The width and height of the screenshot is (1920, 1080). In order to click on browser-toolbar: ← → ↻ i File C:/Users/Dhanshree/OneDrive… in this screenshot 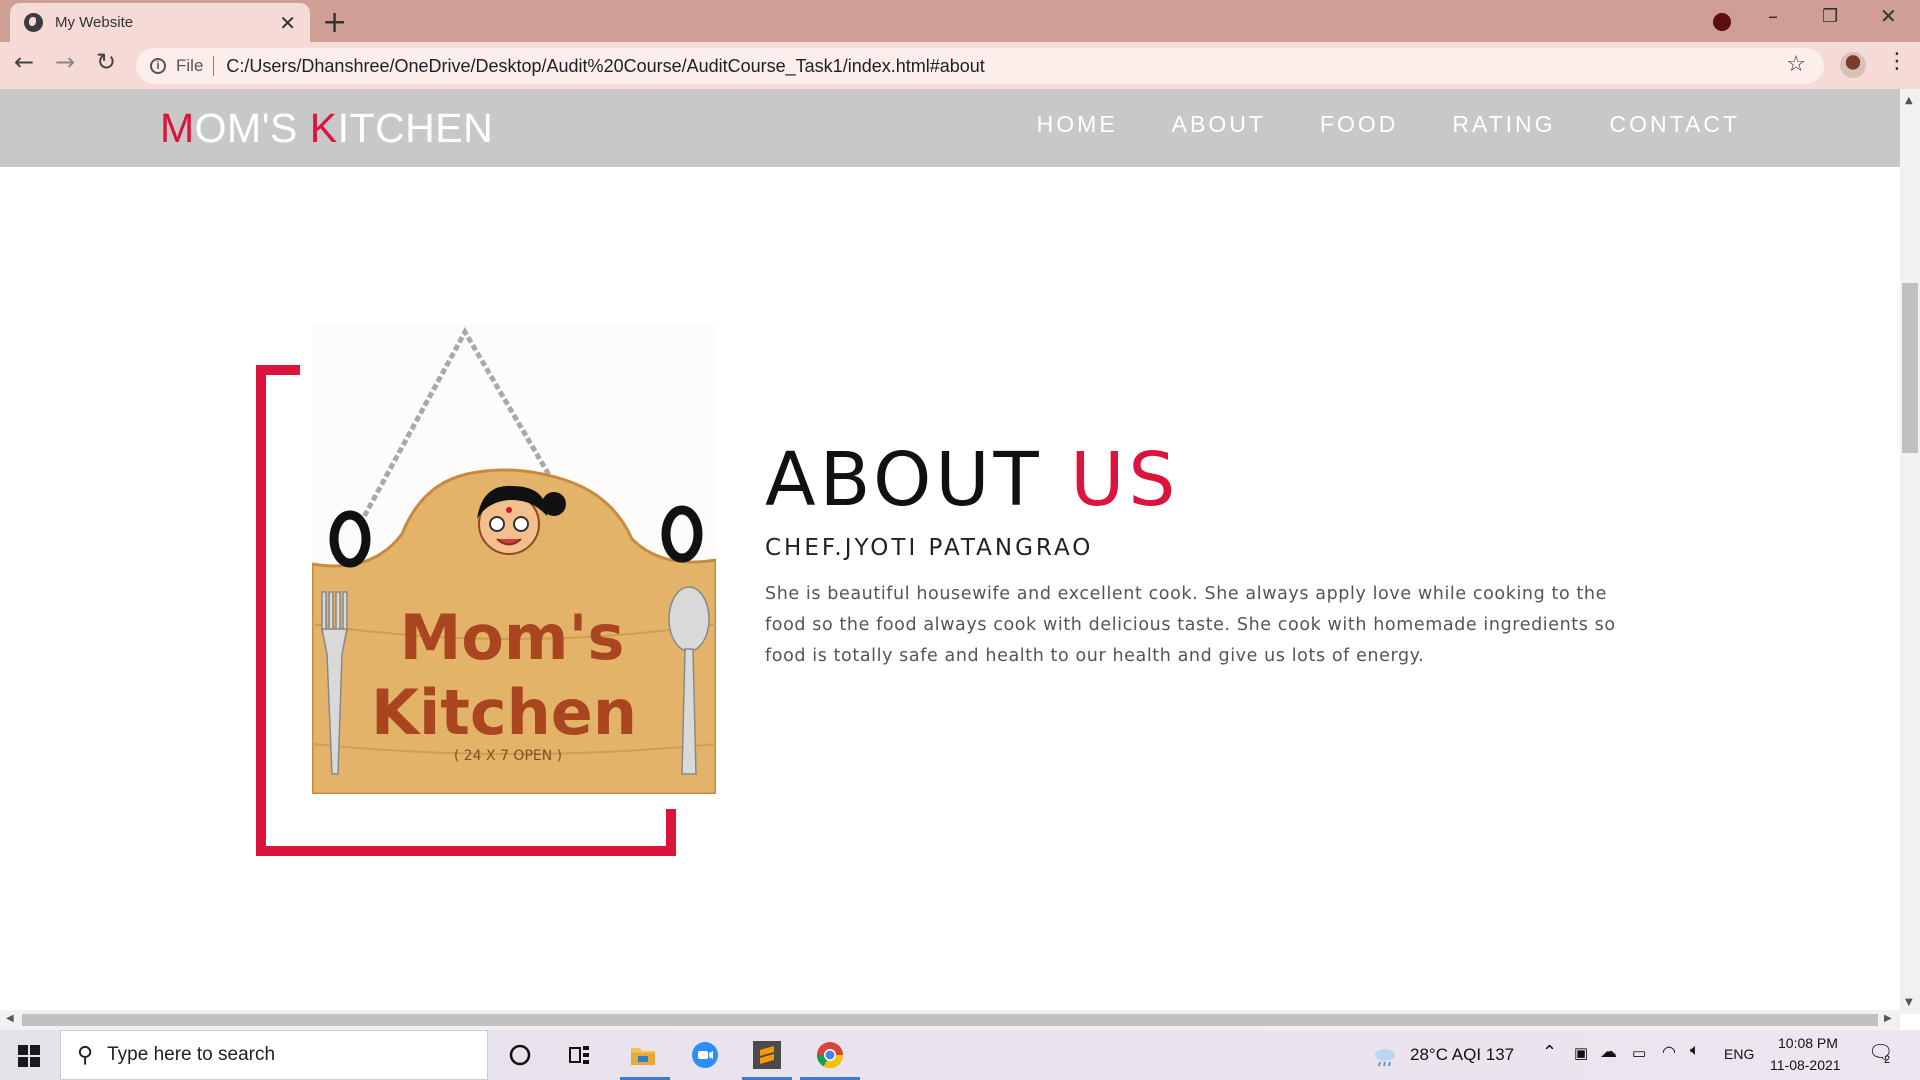, I will do `click(960, 65)`.